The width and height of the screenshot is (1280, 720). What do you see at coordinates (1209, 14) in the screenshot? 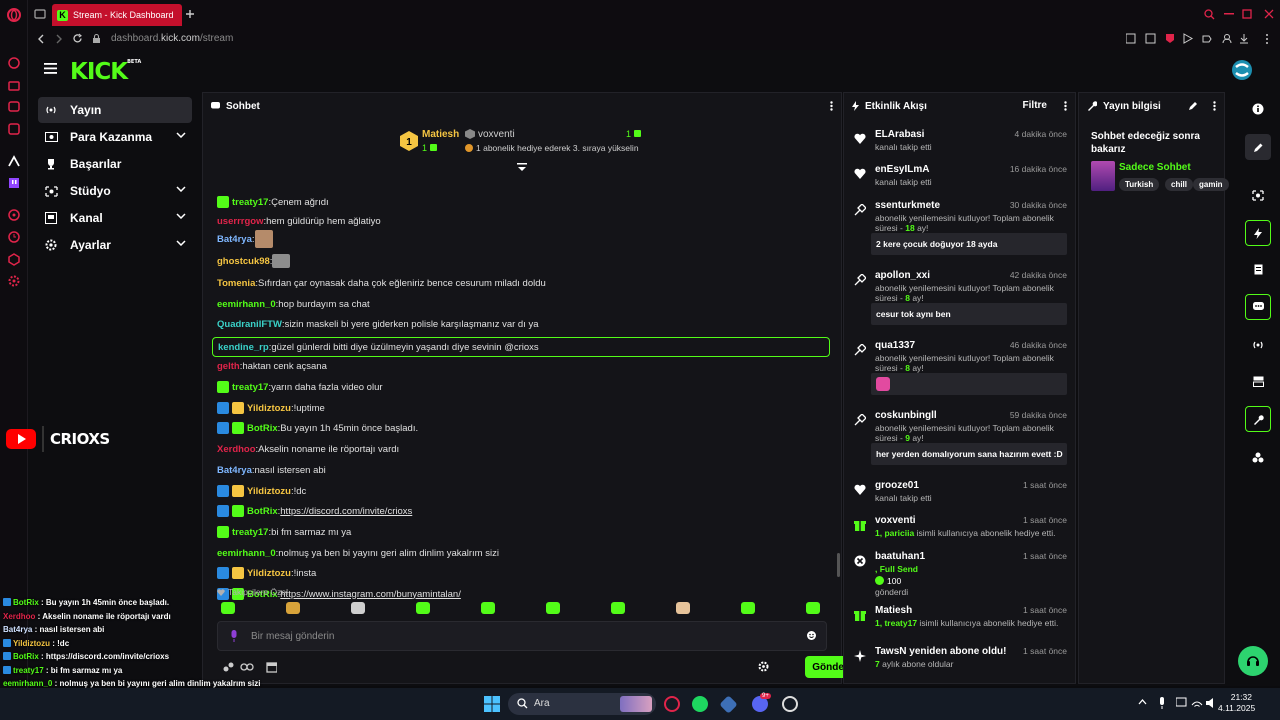
I see `search-tabs-icon` at bounding box center [1209, 14].